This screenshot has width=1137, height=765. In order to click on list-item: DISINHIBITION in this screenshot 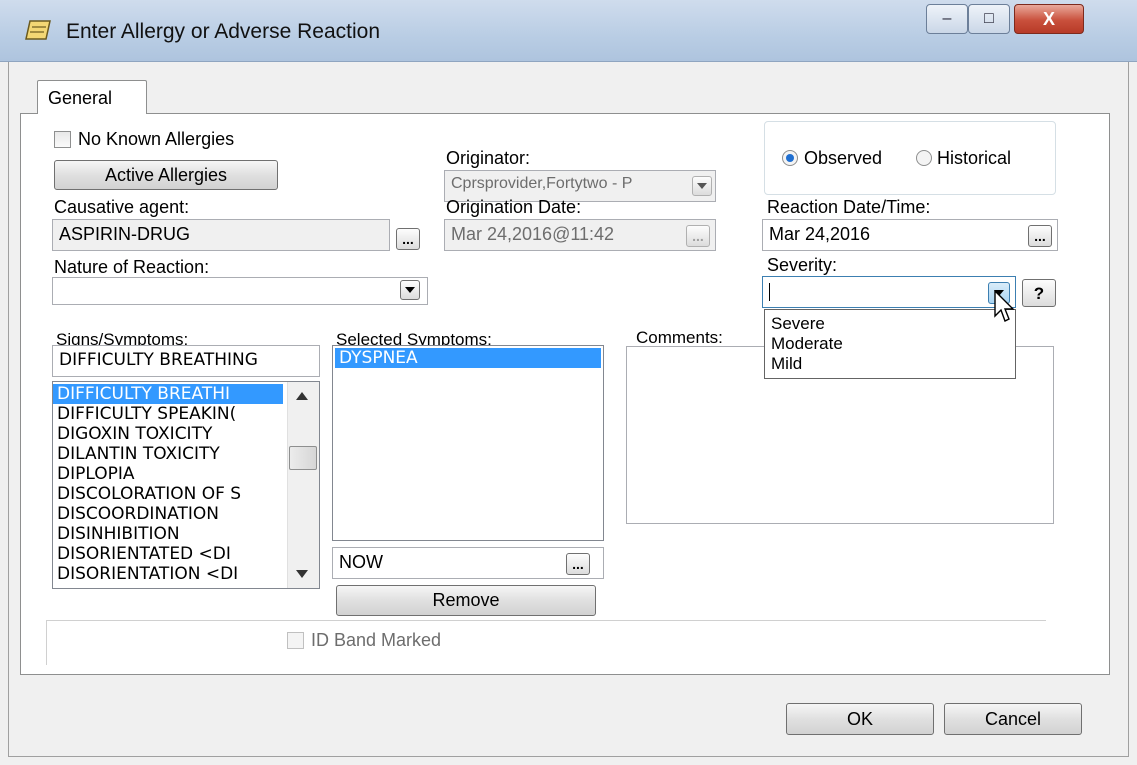, I will do `click(186, 534)`.